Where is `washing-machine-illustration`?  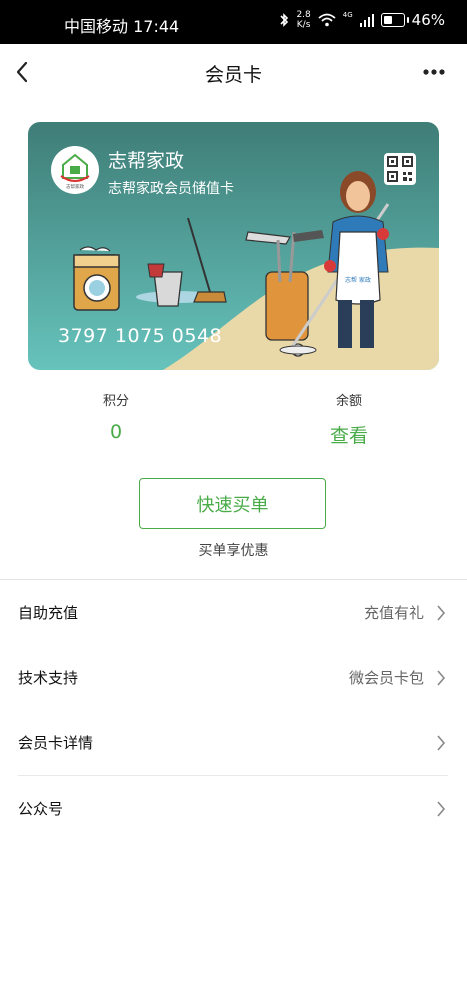
washing-machine-illustration is located at coordinates (96, 278).